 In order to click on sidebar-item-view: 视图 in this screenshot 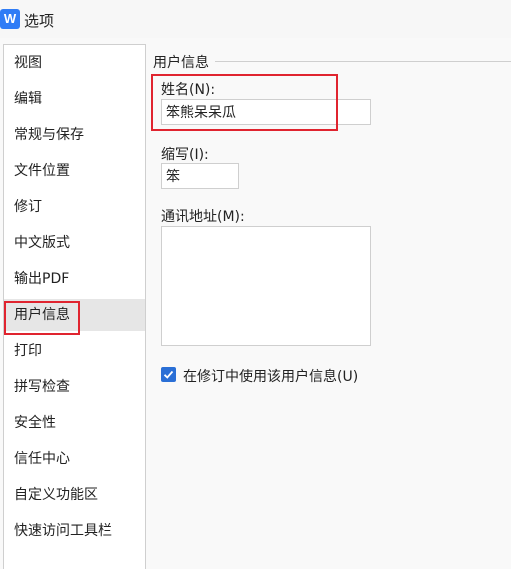, I will do `click(74, 63)`.